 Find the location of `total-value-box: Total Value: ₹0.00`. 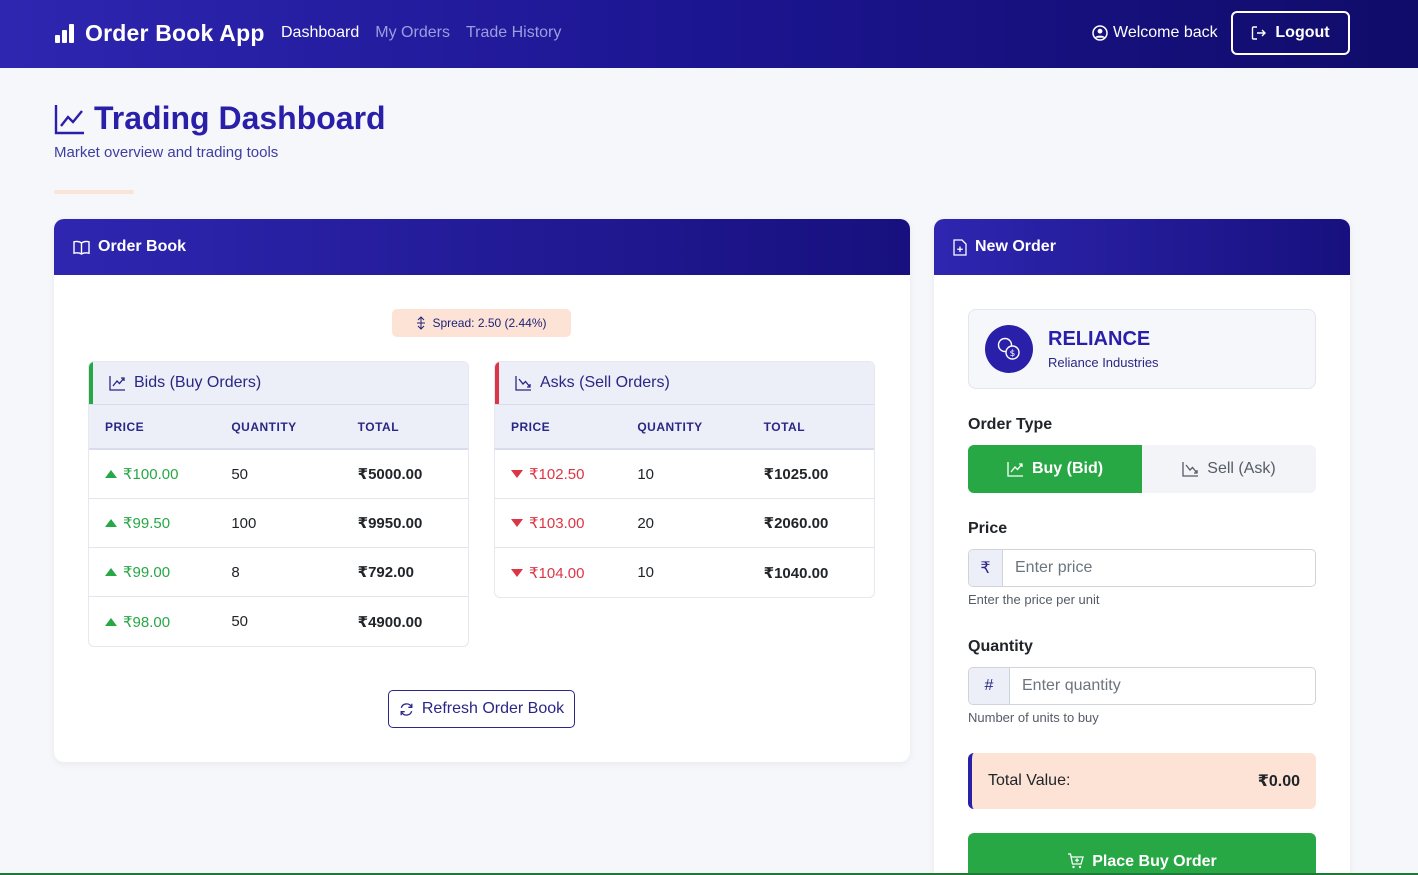

total-value-box: Total Value: ₹0.00 is located at coordinates (1142, 781).